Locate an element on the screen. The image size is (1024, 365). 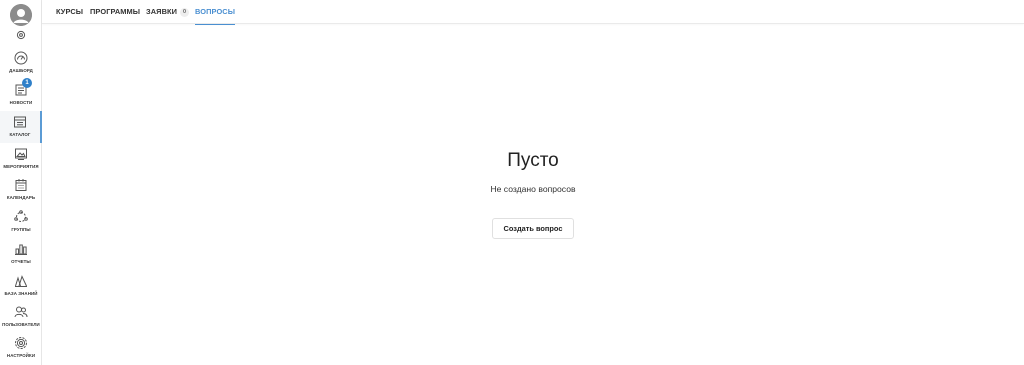
sidebar-item-label: ОТЧЕТЫ is located at coordinates (21, 261).